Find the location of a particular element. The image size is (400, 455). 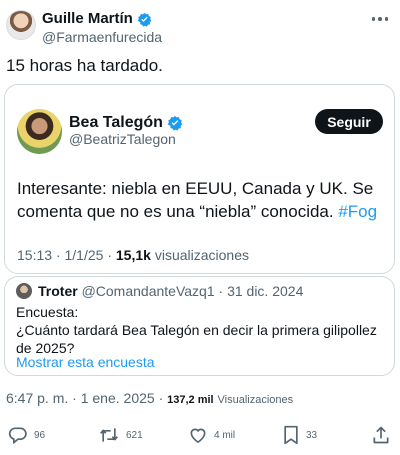

quoted-author-handle: @BeatrizTalegon is located at coordinates (122, 139).